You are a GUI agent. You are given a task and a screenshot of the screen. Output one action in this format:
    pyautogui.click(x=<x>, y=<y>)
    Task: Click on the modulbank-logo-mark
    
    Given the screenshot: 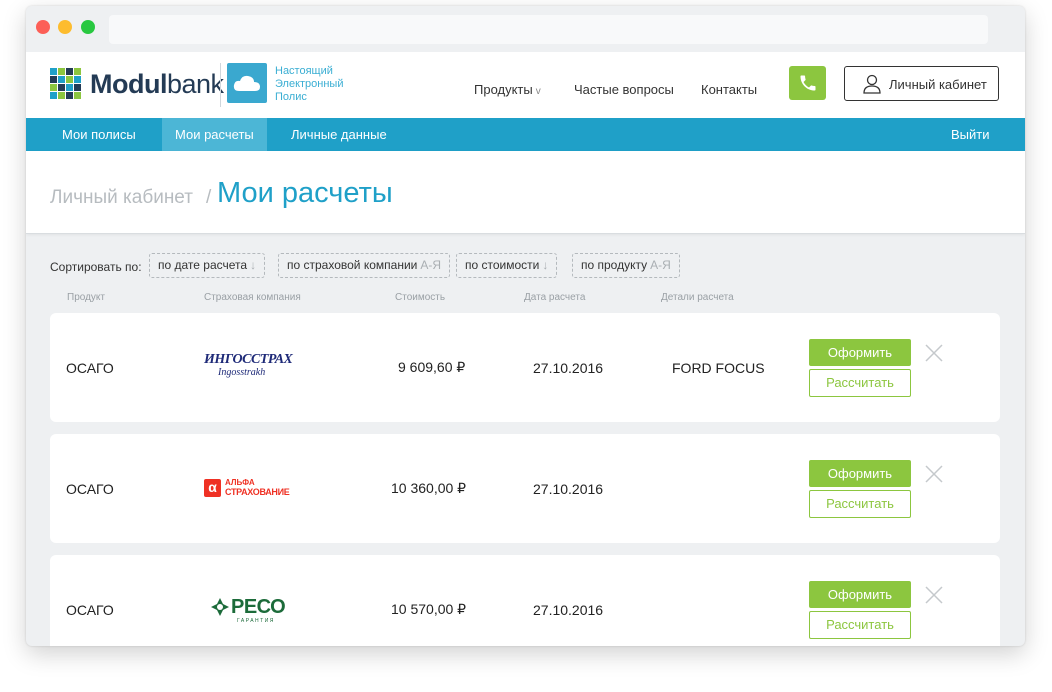 What is the action you would take?
    pyautogui.click(x=65, y=83)
    